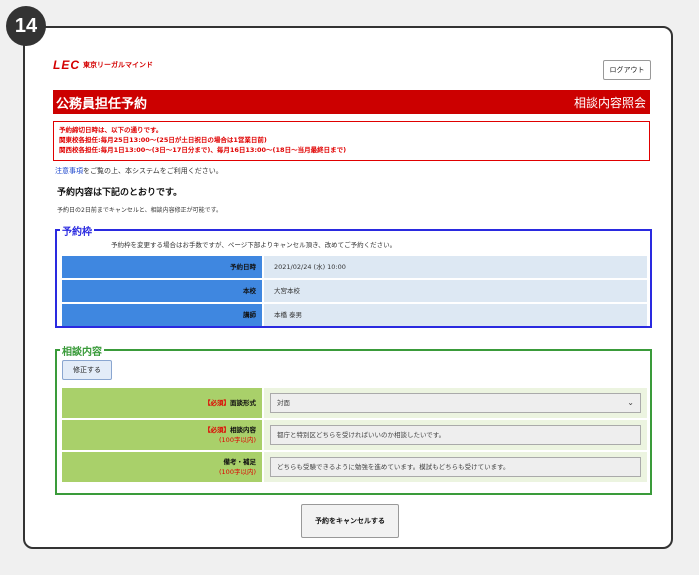 The image size is (699, 575). I want to click on label-text: 面談形式, so click(243, 403).